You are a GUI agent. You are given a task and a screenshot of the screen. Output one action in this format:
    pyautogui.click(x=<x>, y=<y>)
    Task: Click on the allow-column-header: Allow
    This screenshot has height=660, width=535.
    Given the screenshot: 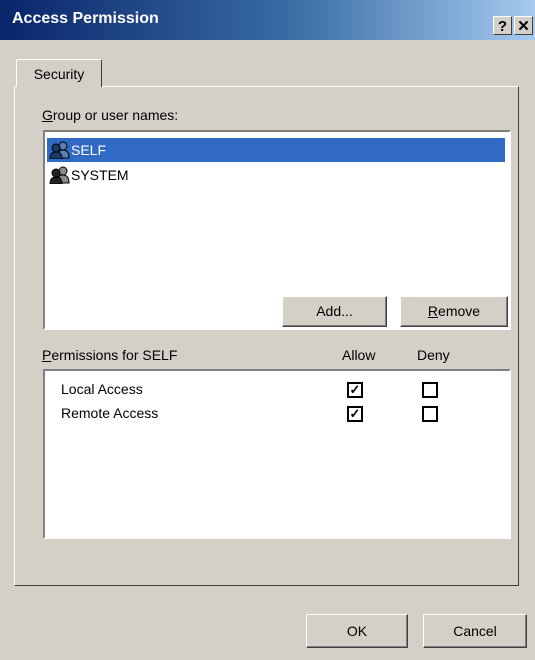 What is the action you would take?
    pyautogui.click(x=359, y=355)
    